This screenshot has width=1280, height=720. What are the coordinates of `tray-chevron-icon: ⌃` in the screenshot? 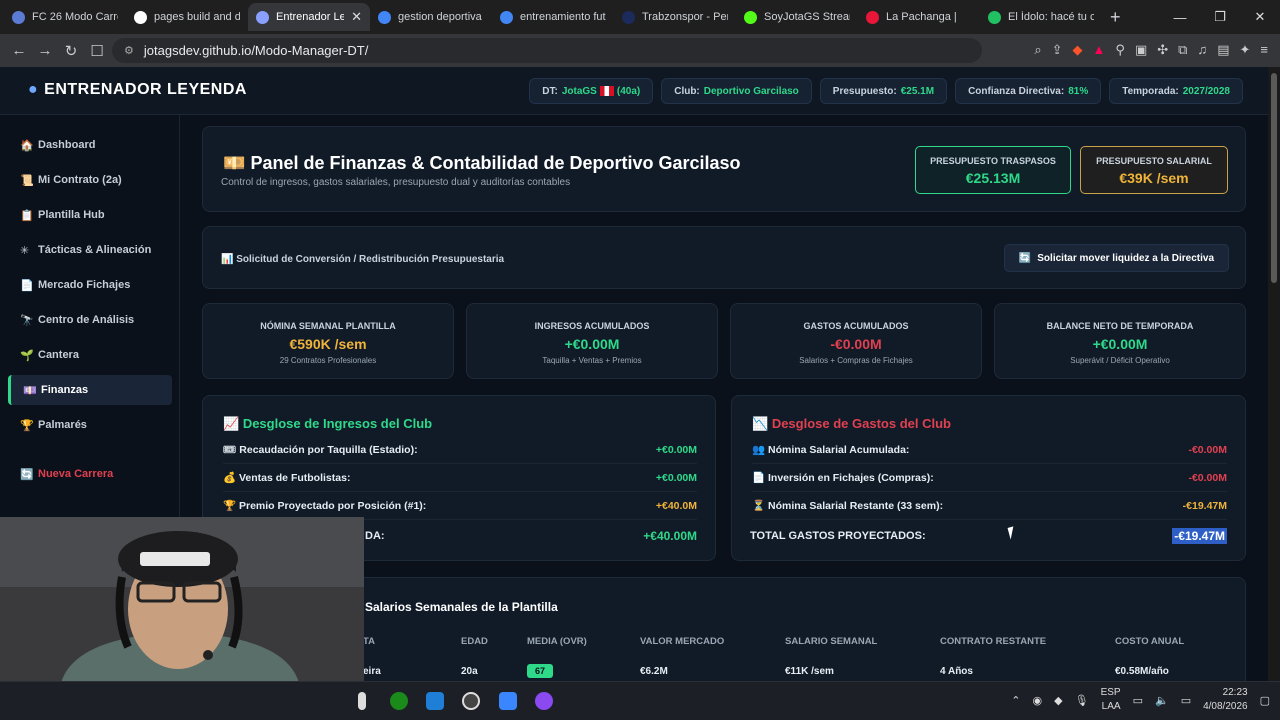 It's located at (1015, 700).